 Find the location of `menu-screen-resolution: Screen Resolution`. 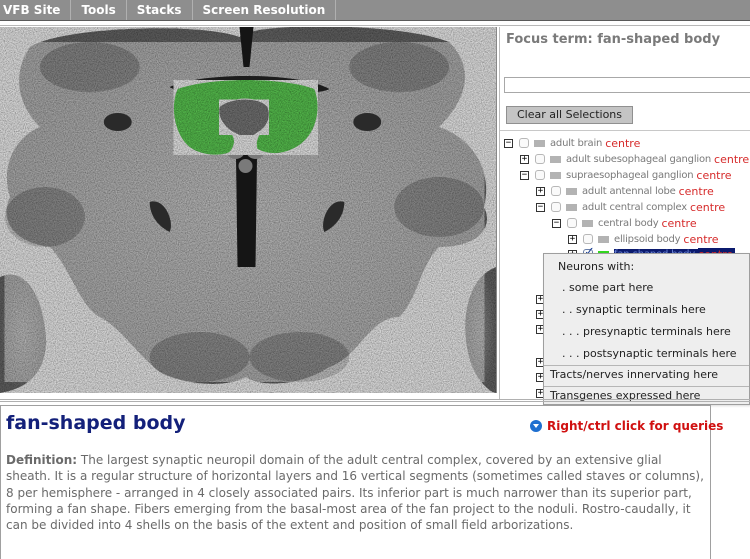

menu-screen-resolution: Screen Resolution is located at coordinates (265, 10).